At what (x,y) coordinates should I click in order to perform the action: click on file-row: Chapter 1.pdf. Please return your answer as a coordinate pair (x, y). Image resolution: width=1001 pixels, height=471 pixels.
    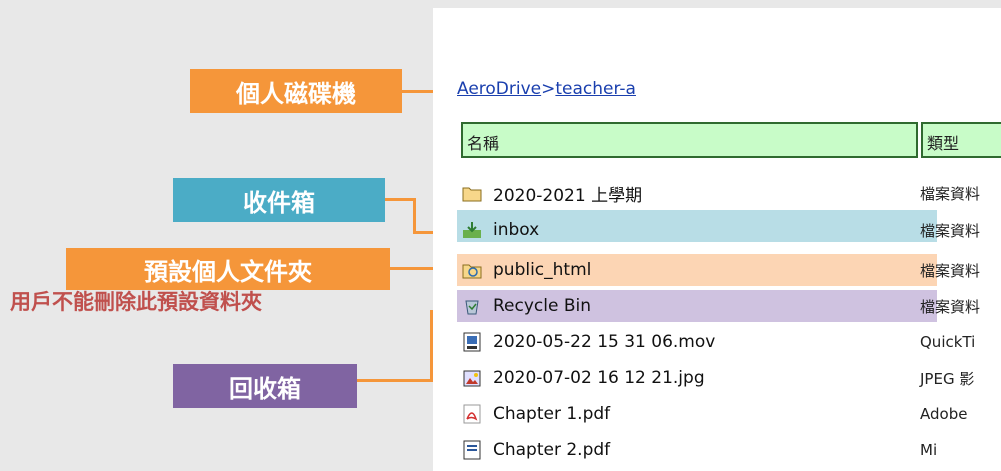
    Looking at the image, I should click on (685, 414).